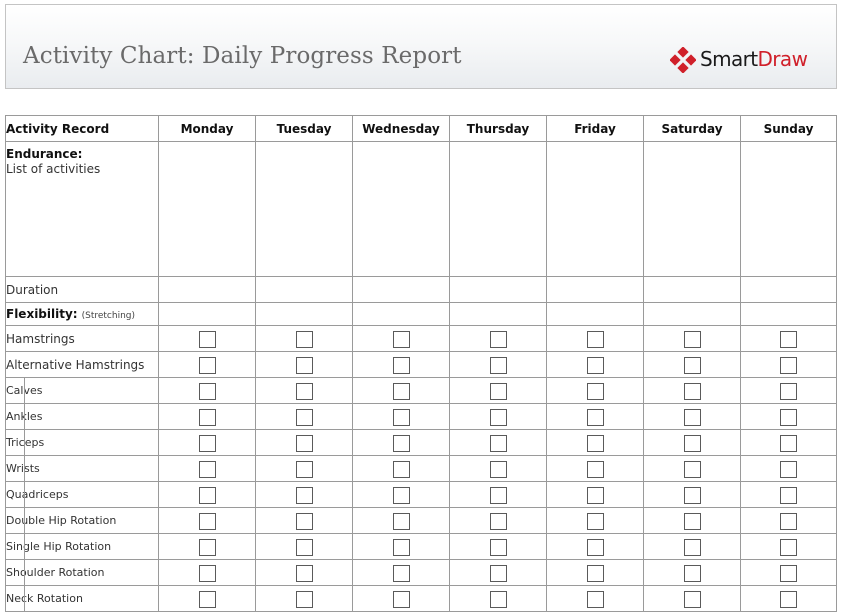 The width and height of the screenshot is (842, 614). Describe the element at coordinates (82, 314) in the screenshot. I see `flexibility-label-cell: Flexibility: (Stretching)` at that location.